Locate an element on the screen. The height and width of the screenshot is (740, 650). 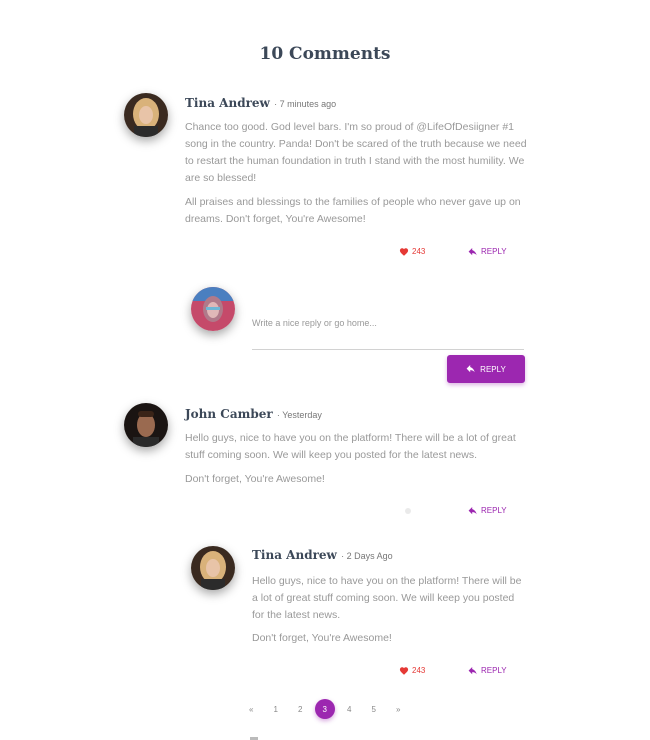
page-3: 3 is located at coordinates (324, 709).